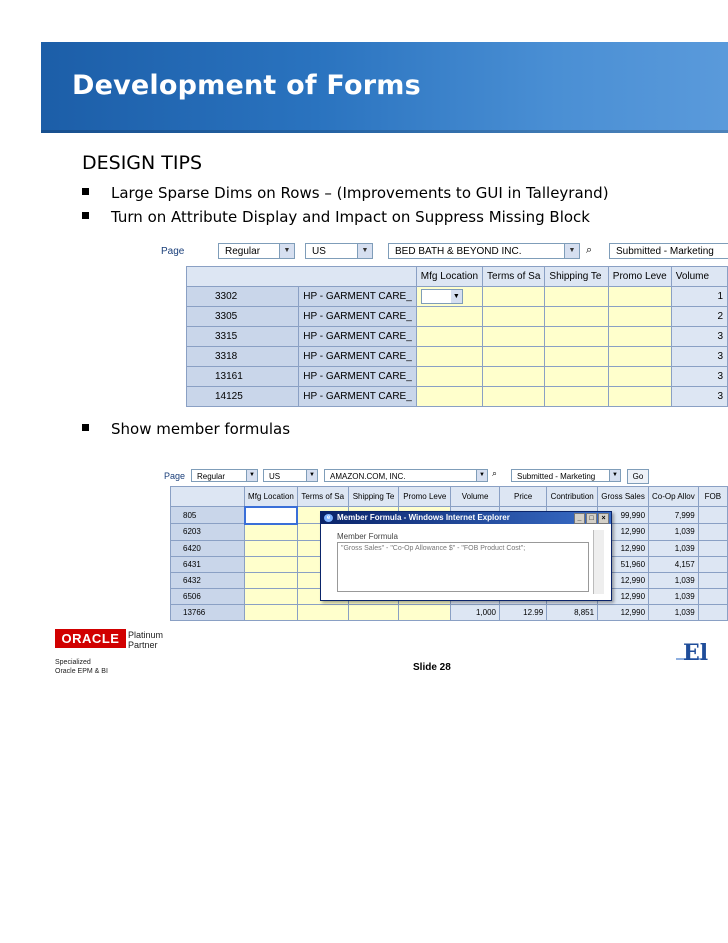 Image resolution: width=728 pixels, height=943 pixels. What do you see at coordinates (668, 251) in the screenshot?
I see `dropdown-version: Submitted - Marketing` at bounding box center [668, 251].